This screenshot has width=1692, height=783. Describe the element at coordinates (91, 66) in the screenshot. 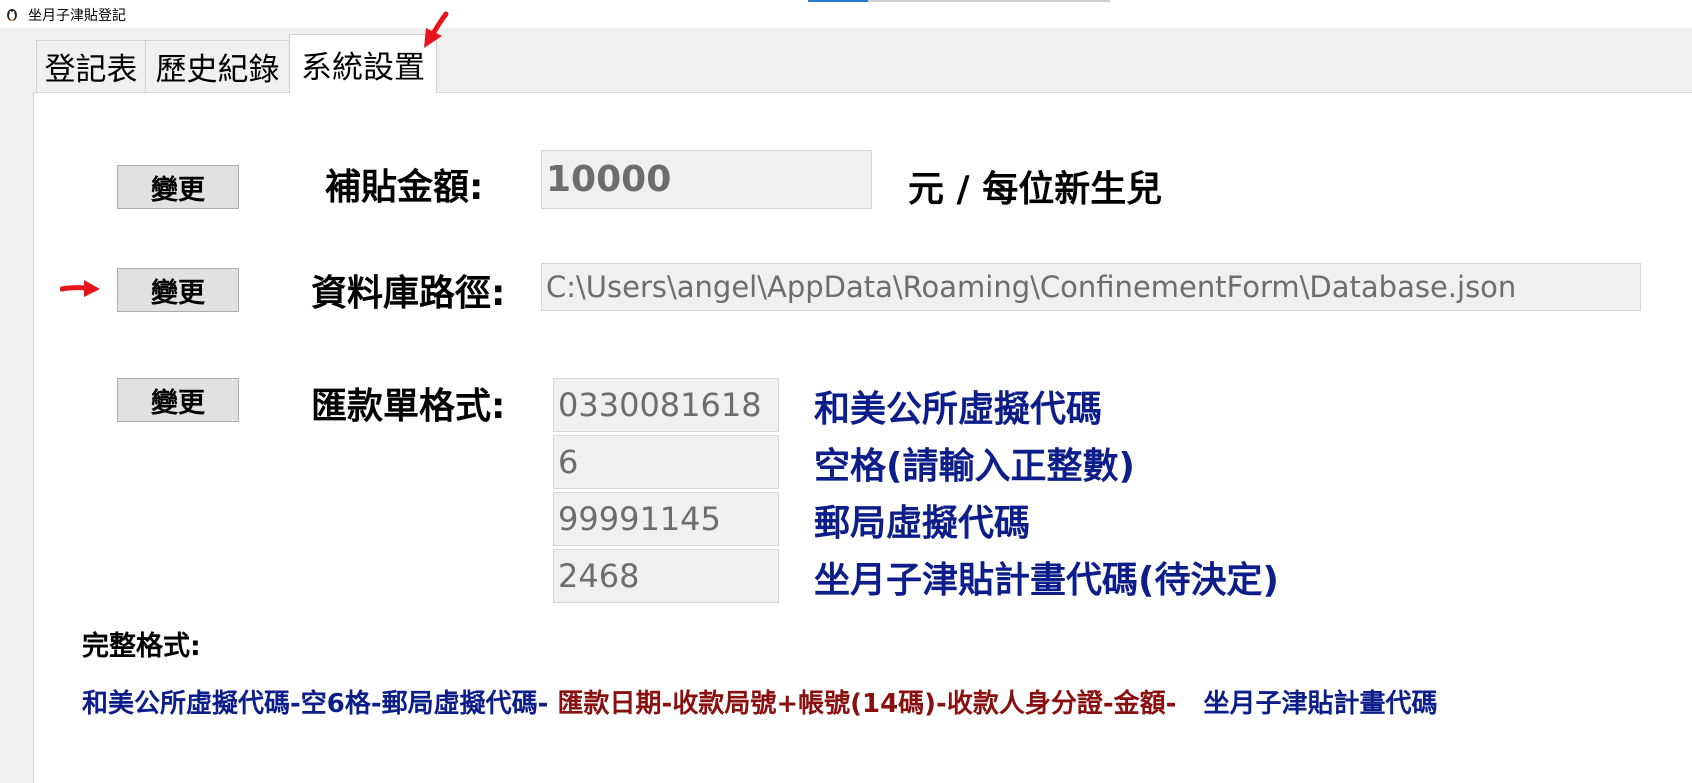

I see `tab-register: 登記表` at that location.